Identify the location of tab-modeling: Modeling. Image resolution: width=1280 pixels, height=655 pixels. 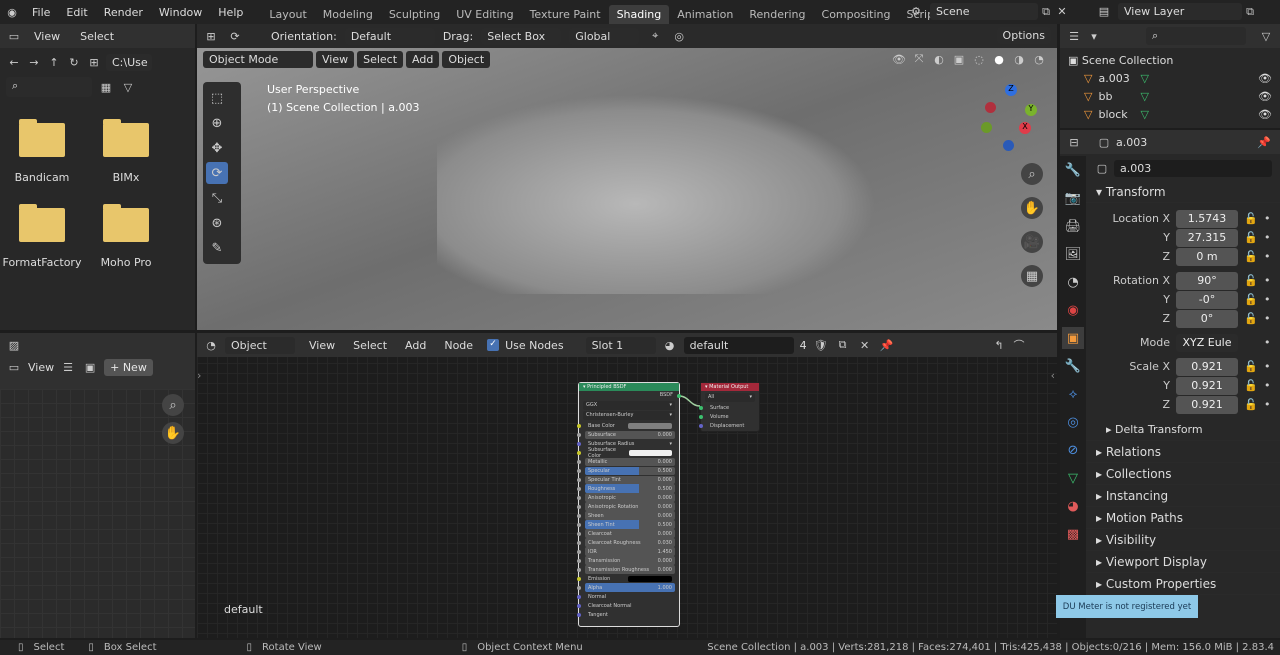
(348, 14).